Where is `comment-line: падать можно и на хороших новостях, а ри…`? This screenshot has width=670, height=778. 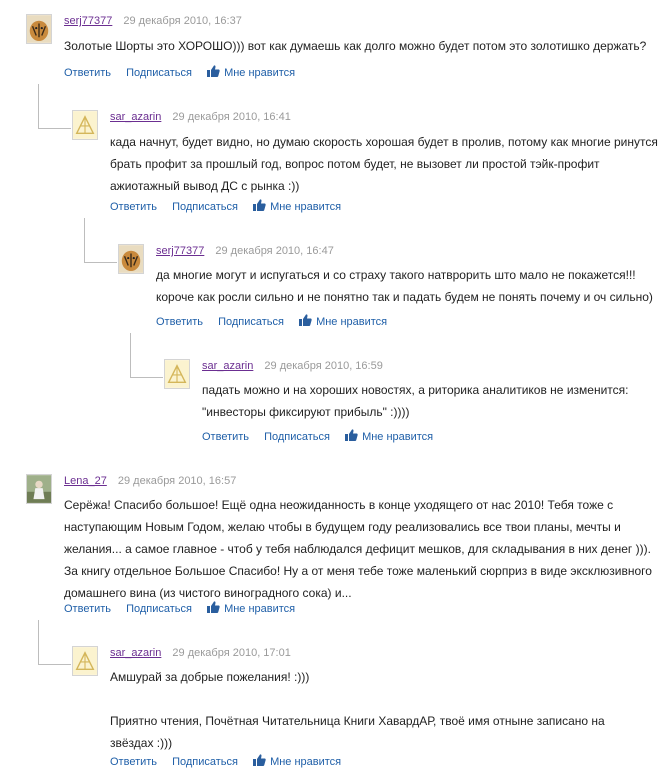
comment-line: падать можно и на хороших новостях, а ри… is located at coordinates (415, 390).